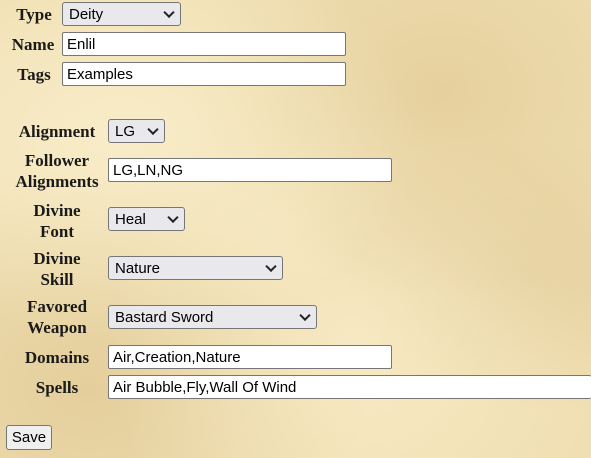 Image resolution: width=591 pixels, height=458 pixels. Describe the element at coordinates (250, 170) in the screenshot. I see `follower-alignments-input: LG,LN,NG` at that location.